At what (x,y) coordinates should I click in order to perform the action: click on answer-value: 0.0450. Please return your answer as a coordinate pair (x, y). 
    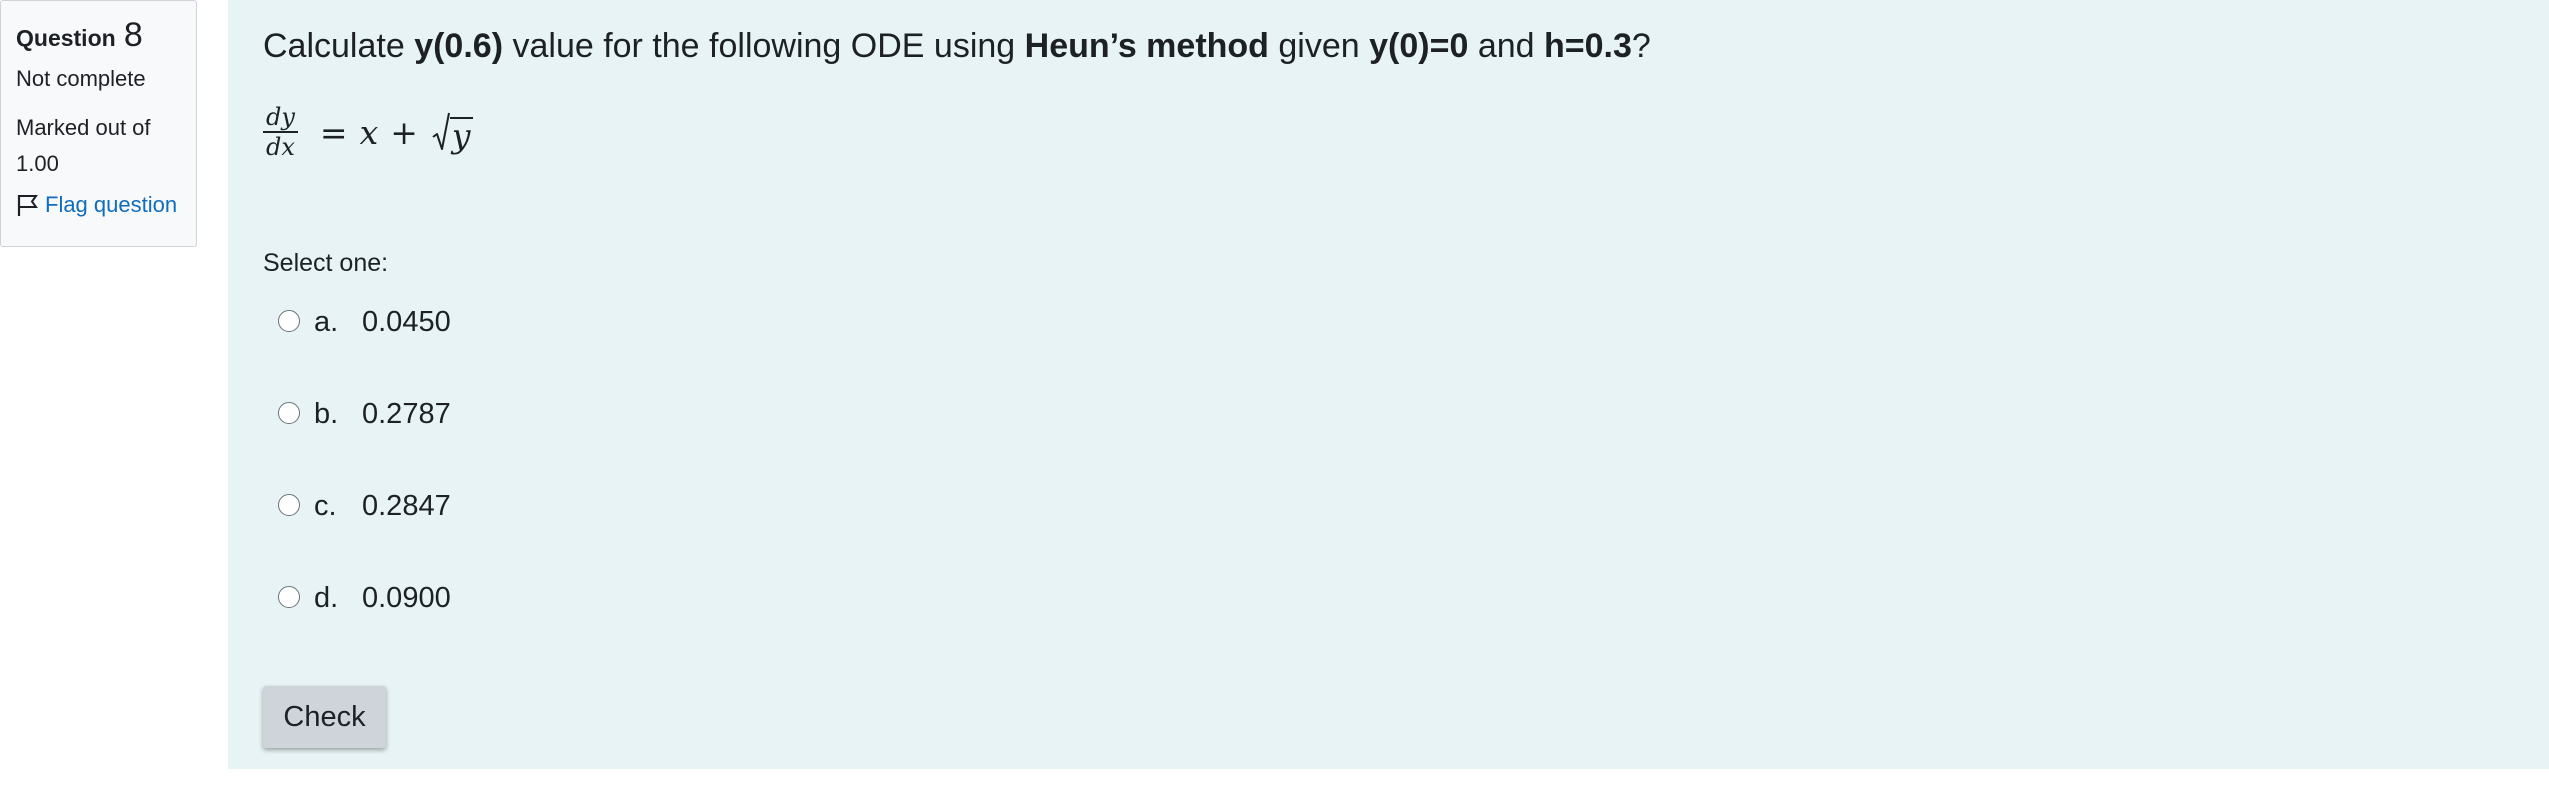
    Looking at the image, I should click on (406, 321).